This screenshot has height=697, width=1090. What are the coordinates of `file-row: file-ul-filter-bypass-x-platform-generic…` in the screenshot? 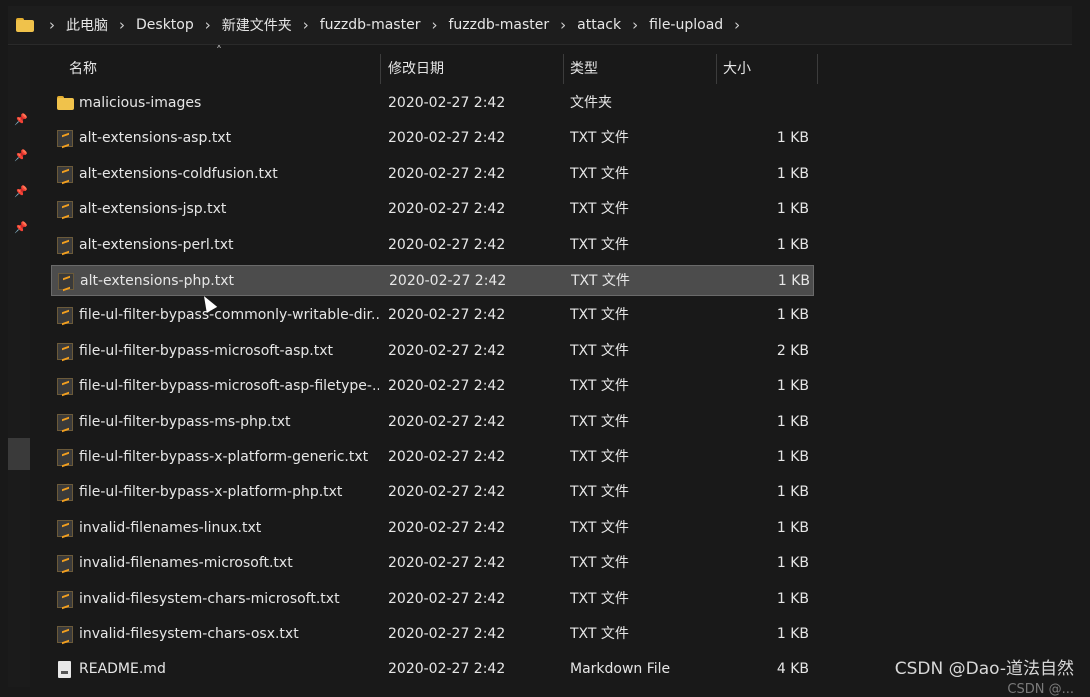 It's located at (432, 457).